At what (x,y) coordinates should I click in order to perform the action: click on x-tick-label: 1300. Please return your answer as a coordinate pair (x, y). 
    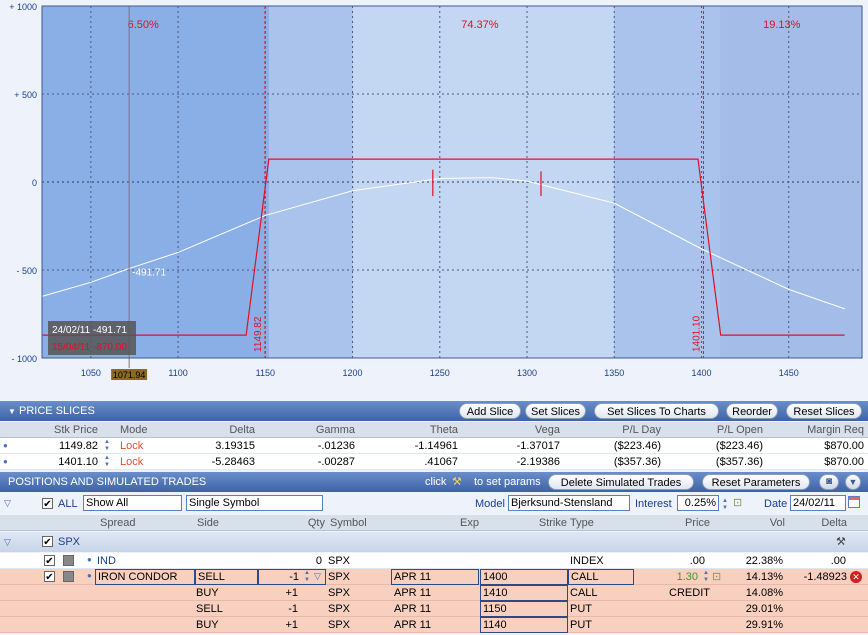
    Looking at the image, I should click on (527, 373).